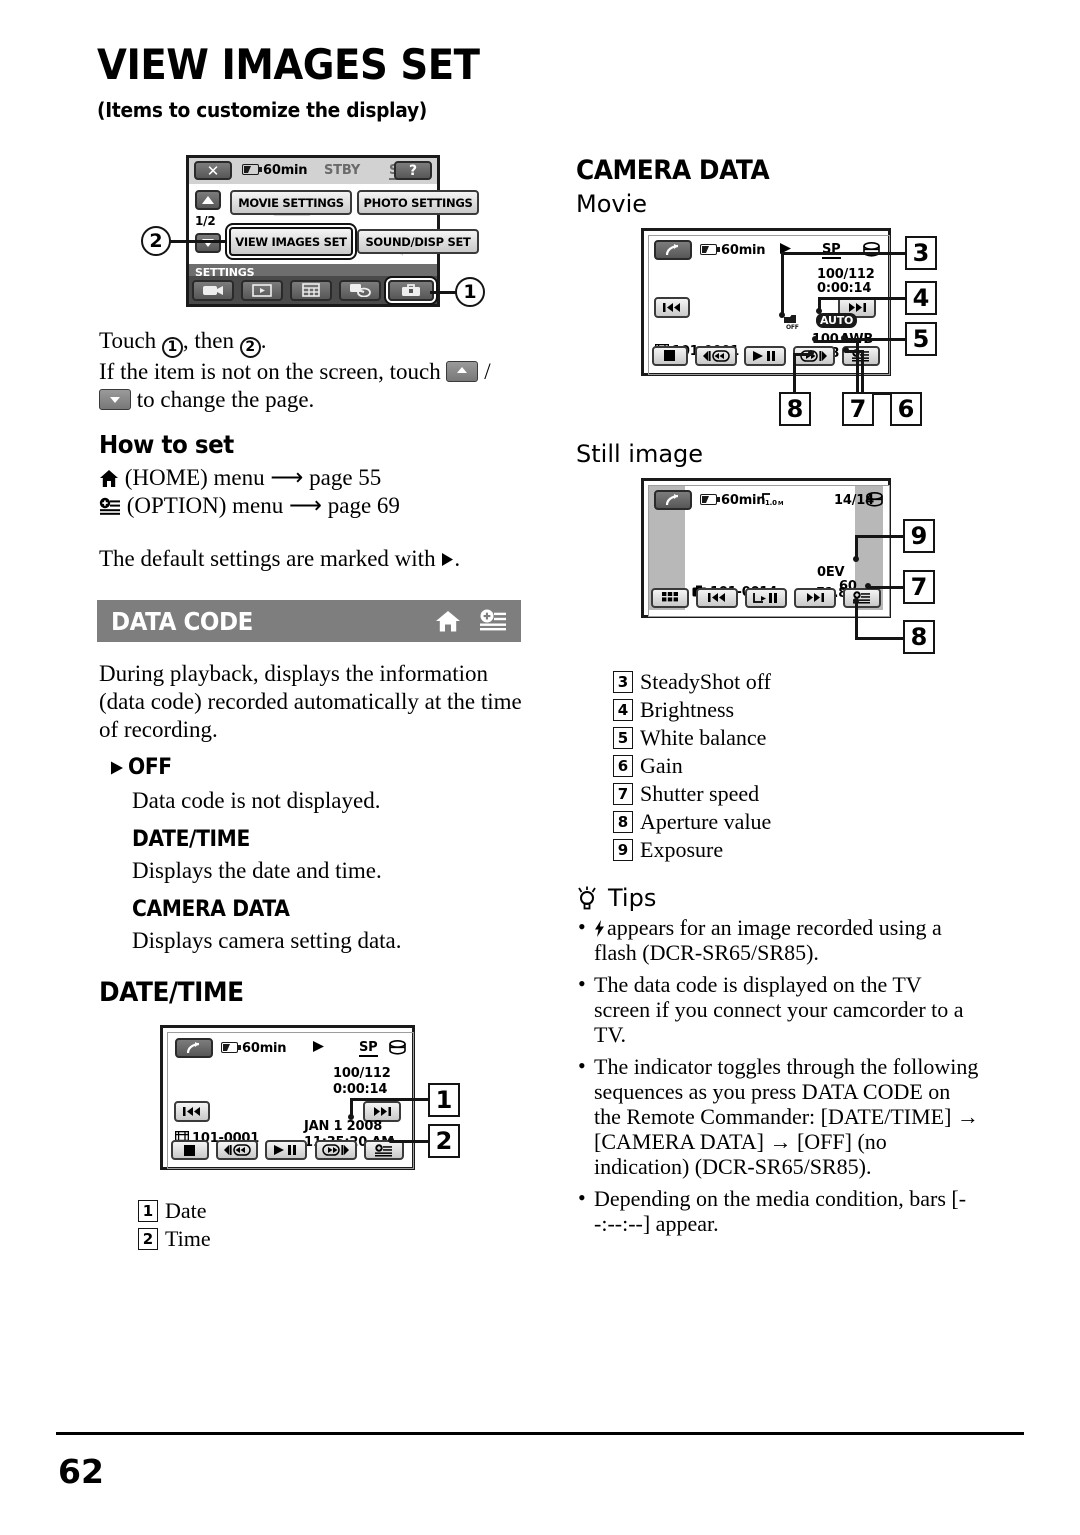 The width and height of the screenshot is (1080, 1535). I want to click on movie-label: Movie, so click(612, 204).